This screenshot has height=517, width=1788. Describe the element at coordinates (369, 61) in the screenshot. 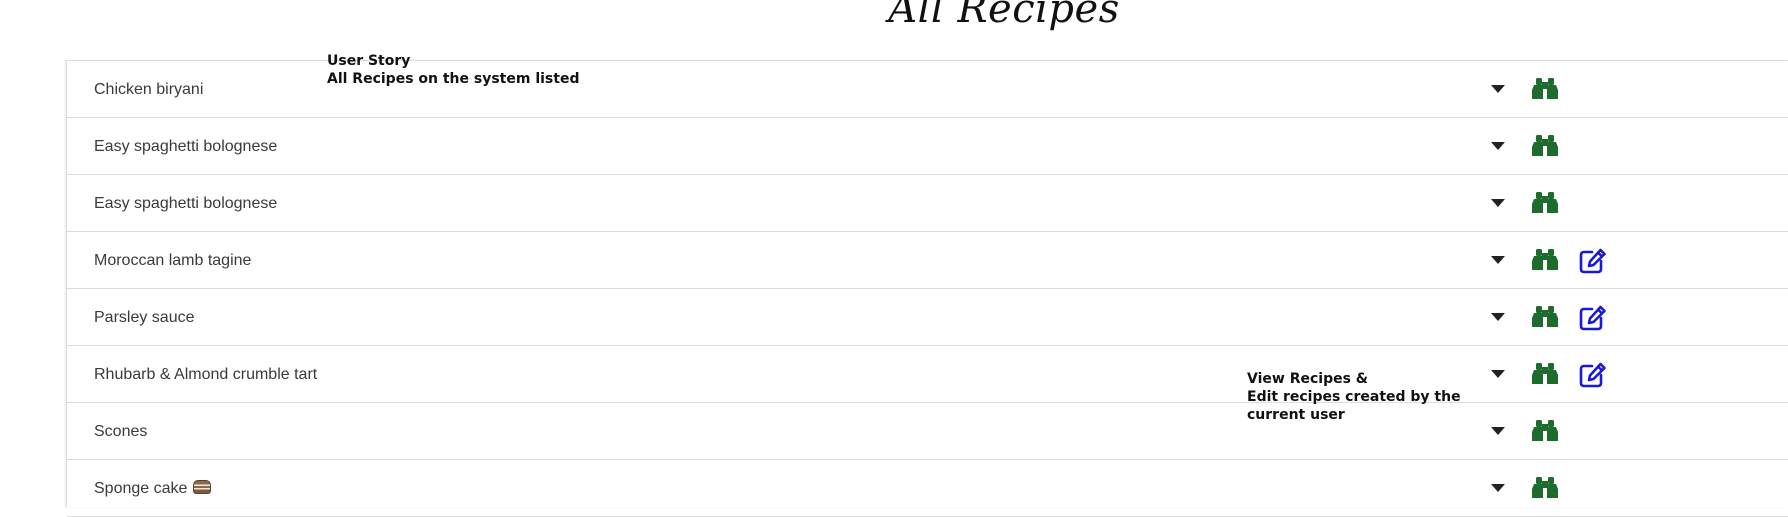

I see `annotation-line: User Story` at that location.